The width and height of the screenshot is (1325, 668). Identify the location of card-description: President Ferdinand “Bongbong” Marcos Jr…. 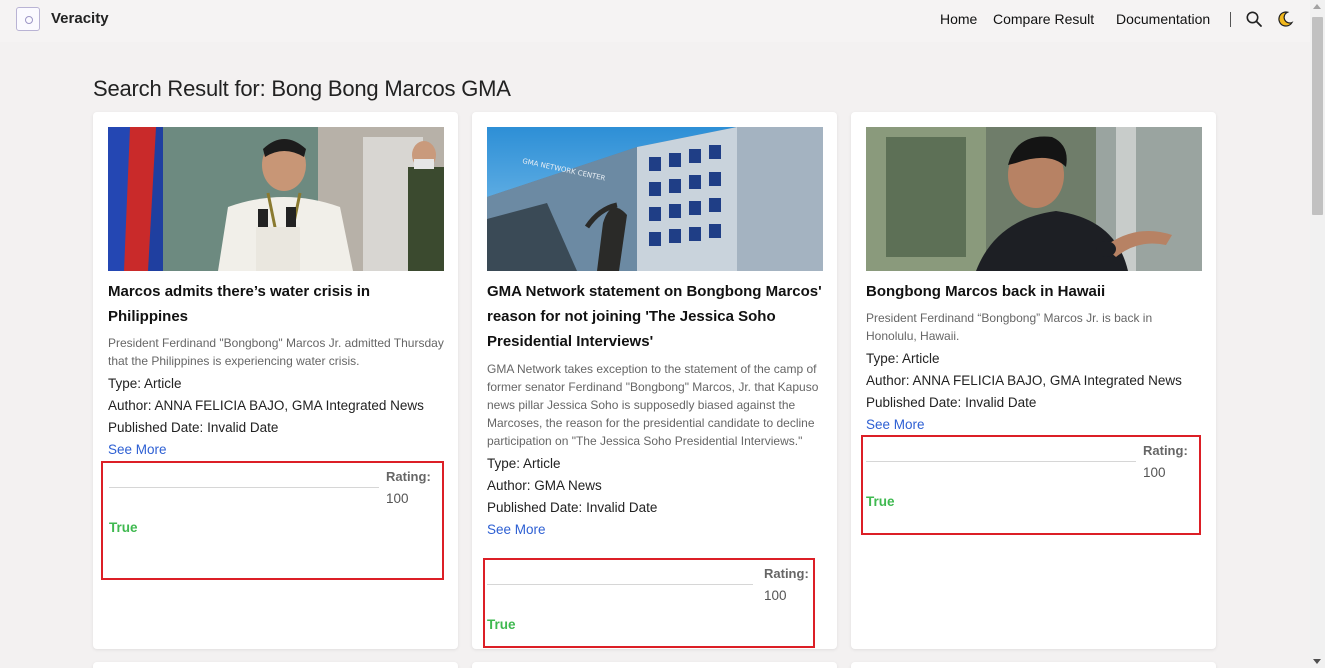
(1009, 327).